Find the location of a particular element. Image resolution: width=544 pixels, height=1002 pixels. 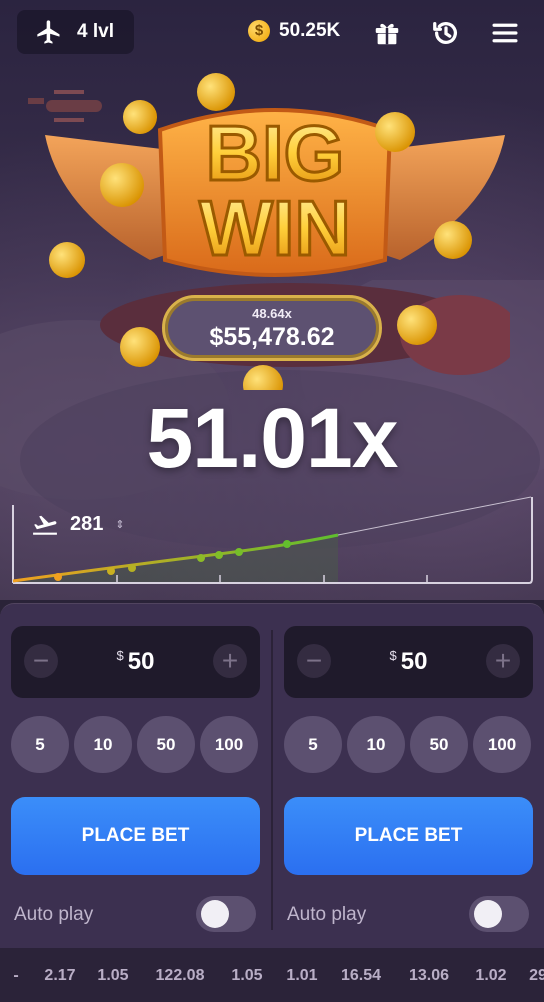

bet-slot-1: − $50 + 5 10 50 100 PLACE BET Auto play is located at coordinates (135, 779).